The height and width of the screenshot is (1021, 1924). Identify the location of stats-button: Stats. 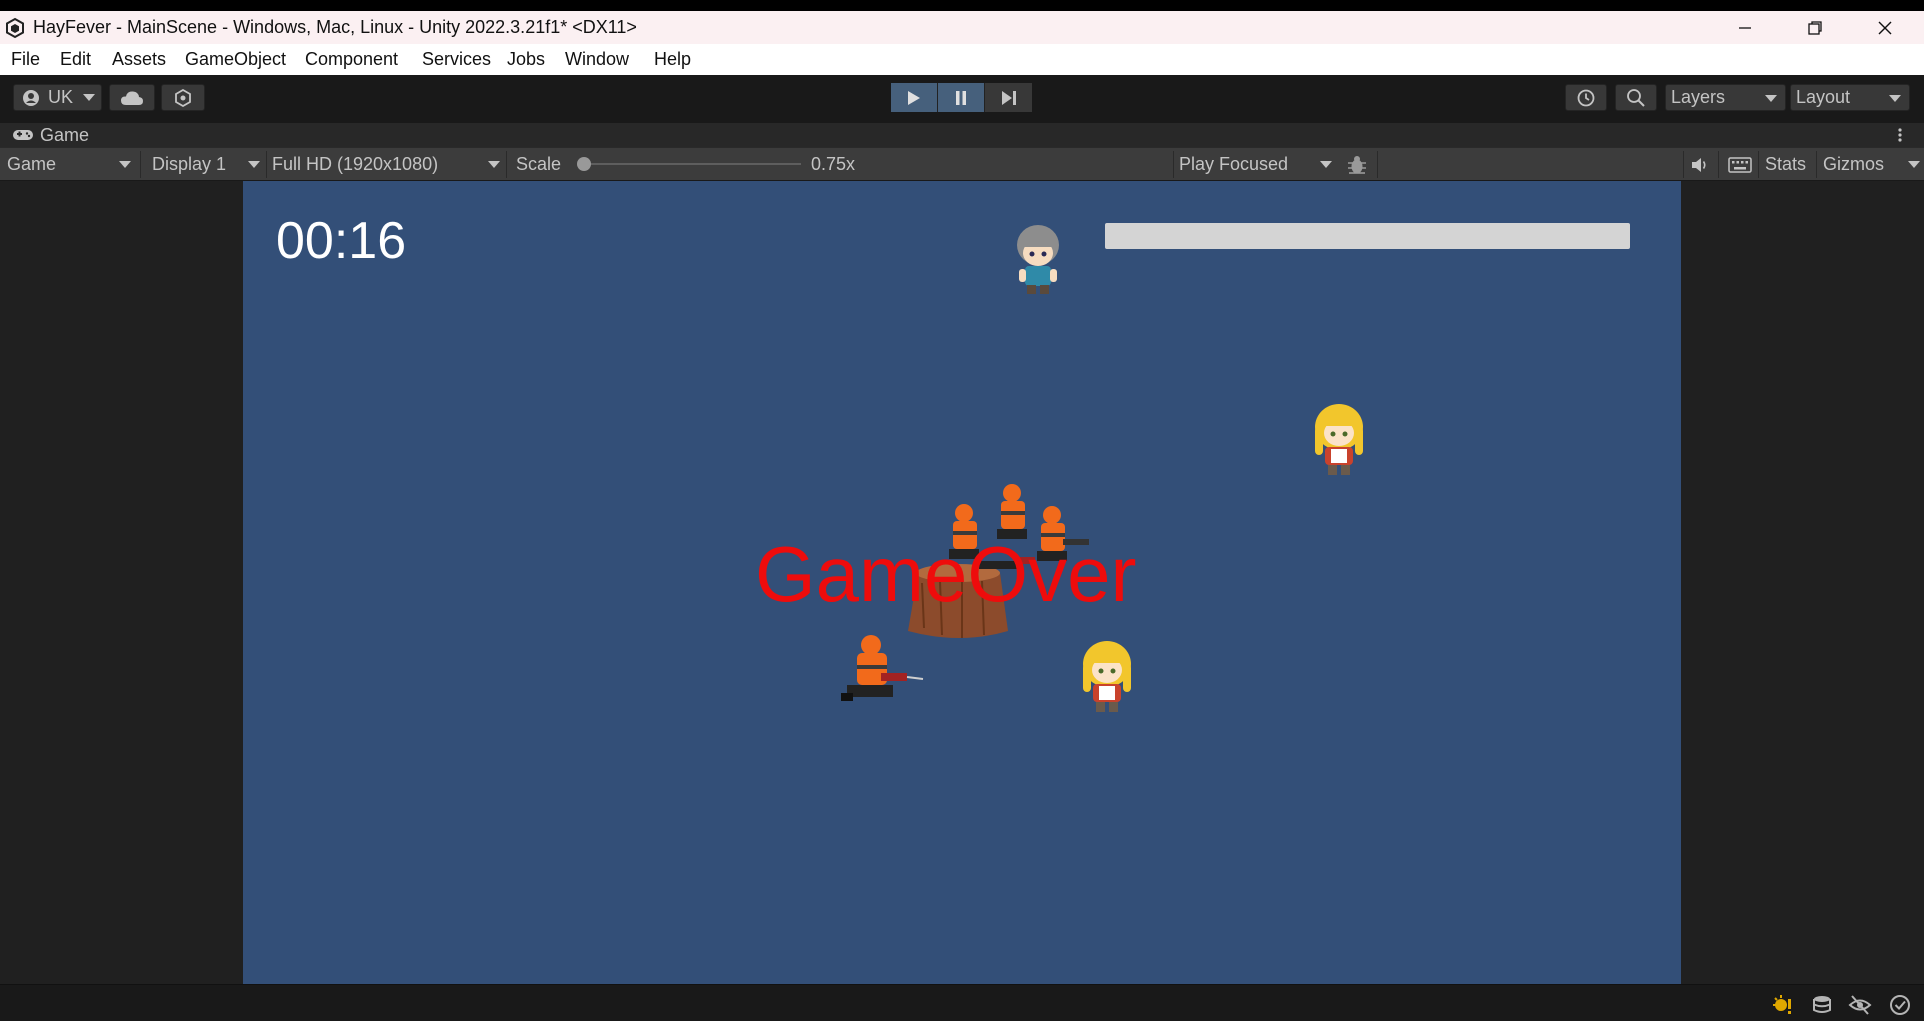
(1785, 164).